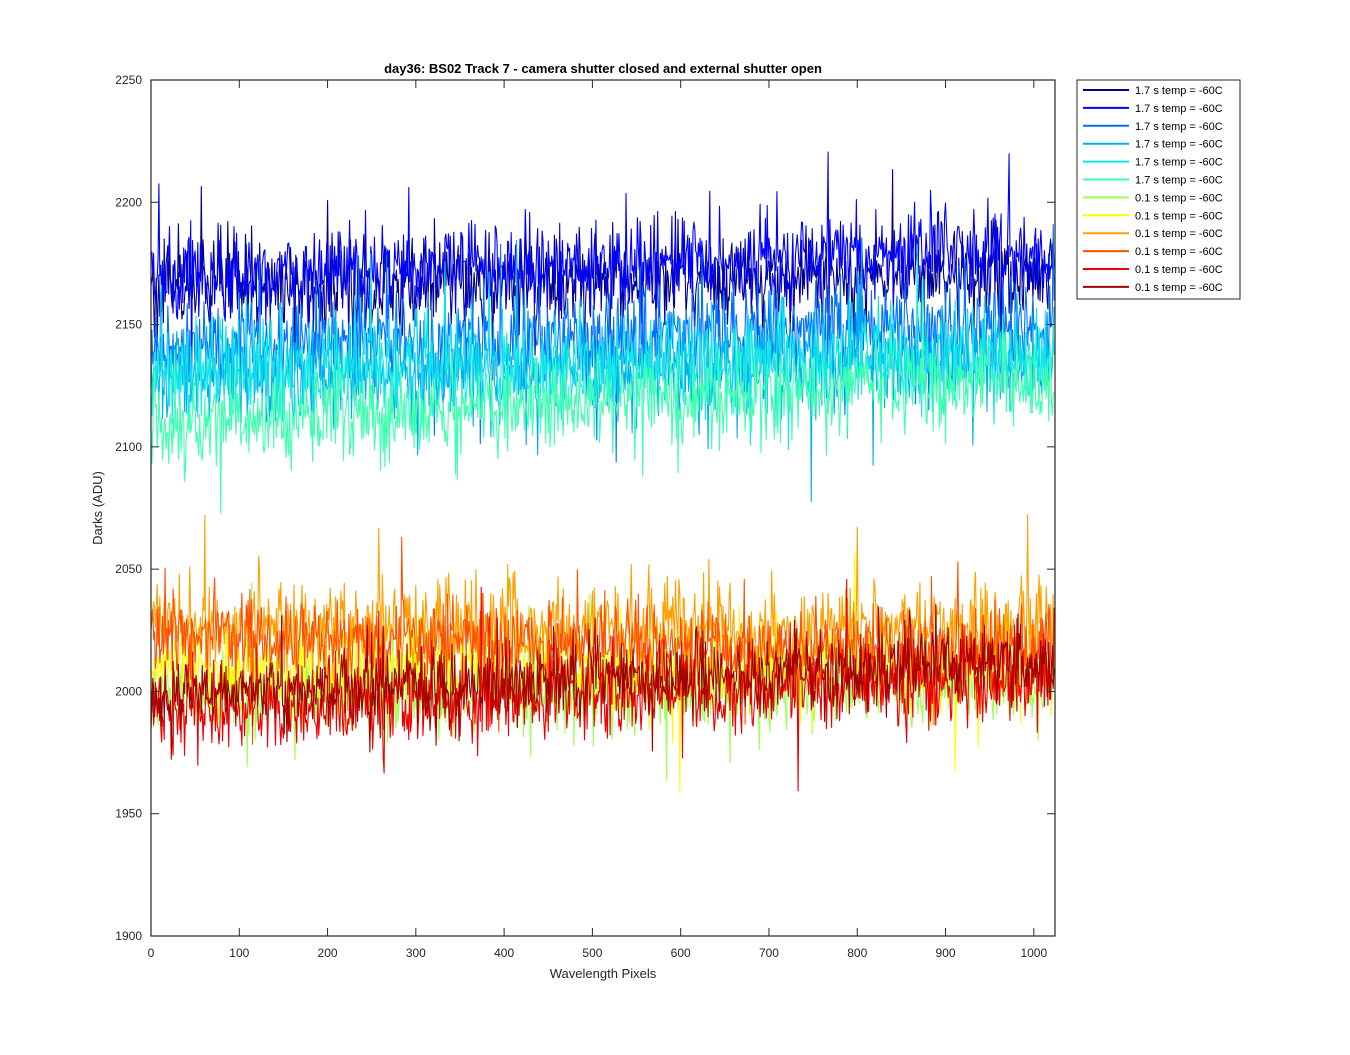 This screenshot has width=1350, height=1055. What do you see at coordinates (128, 936) in the screenshot?
I see `y-tick-label: 1900` at bounding box center [128, 936].